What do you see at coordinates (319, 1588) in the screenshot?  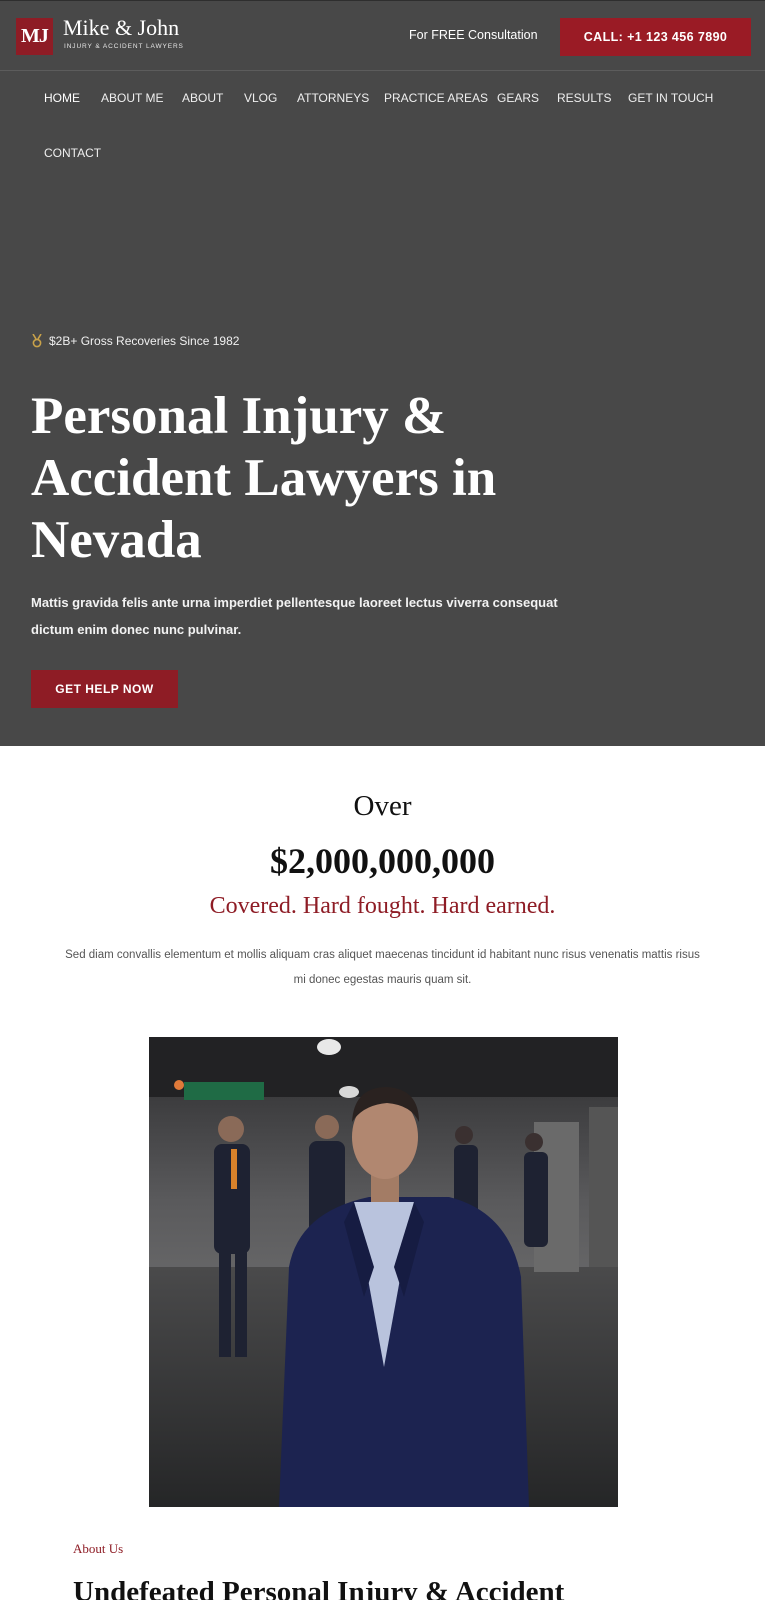 I see `about-heading: Undefeated Personal Injury & Accident` at bounding box center [319, 1588].